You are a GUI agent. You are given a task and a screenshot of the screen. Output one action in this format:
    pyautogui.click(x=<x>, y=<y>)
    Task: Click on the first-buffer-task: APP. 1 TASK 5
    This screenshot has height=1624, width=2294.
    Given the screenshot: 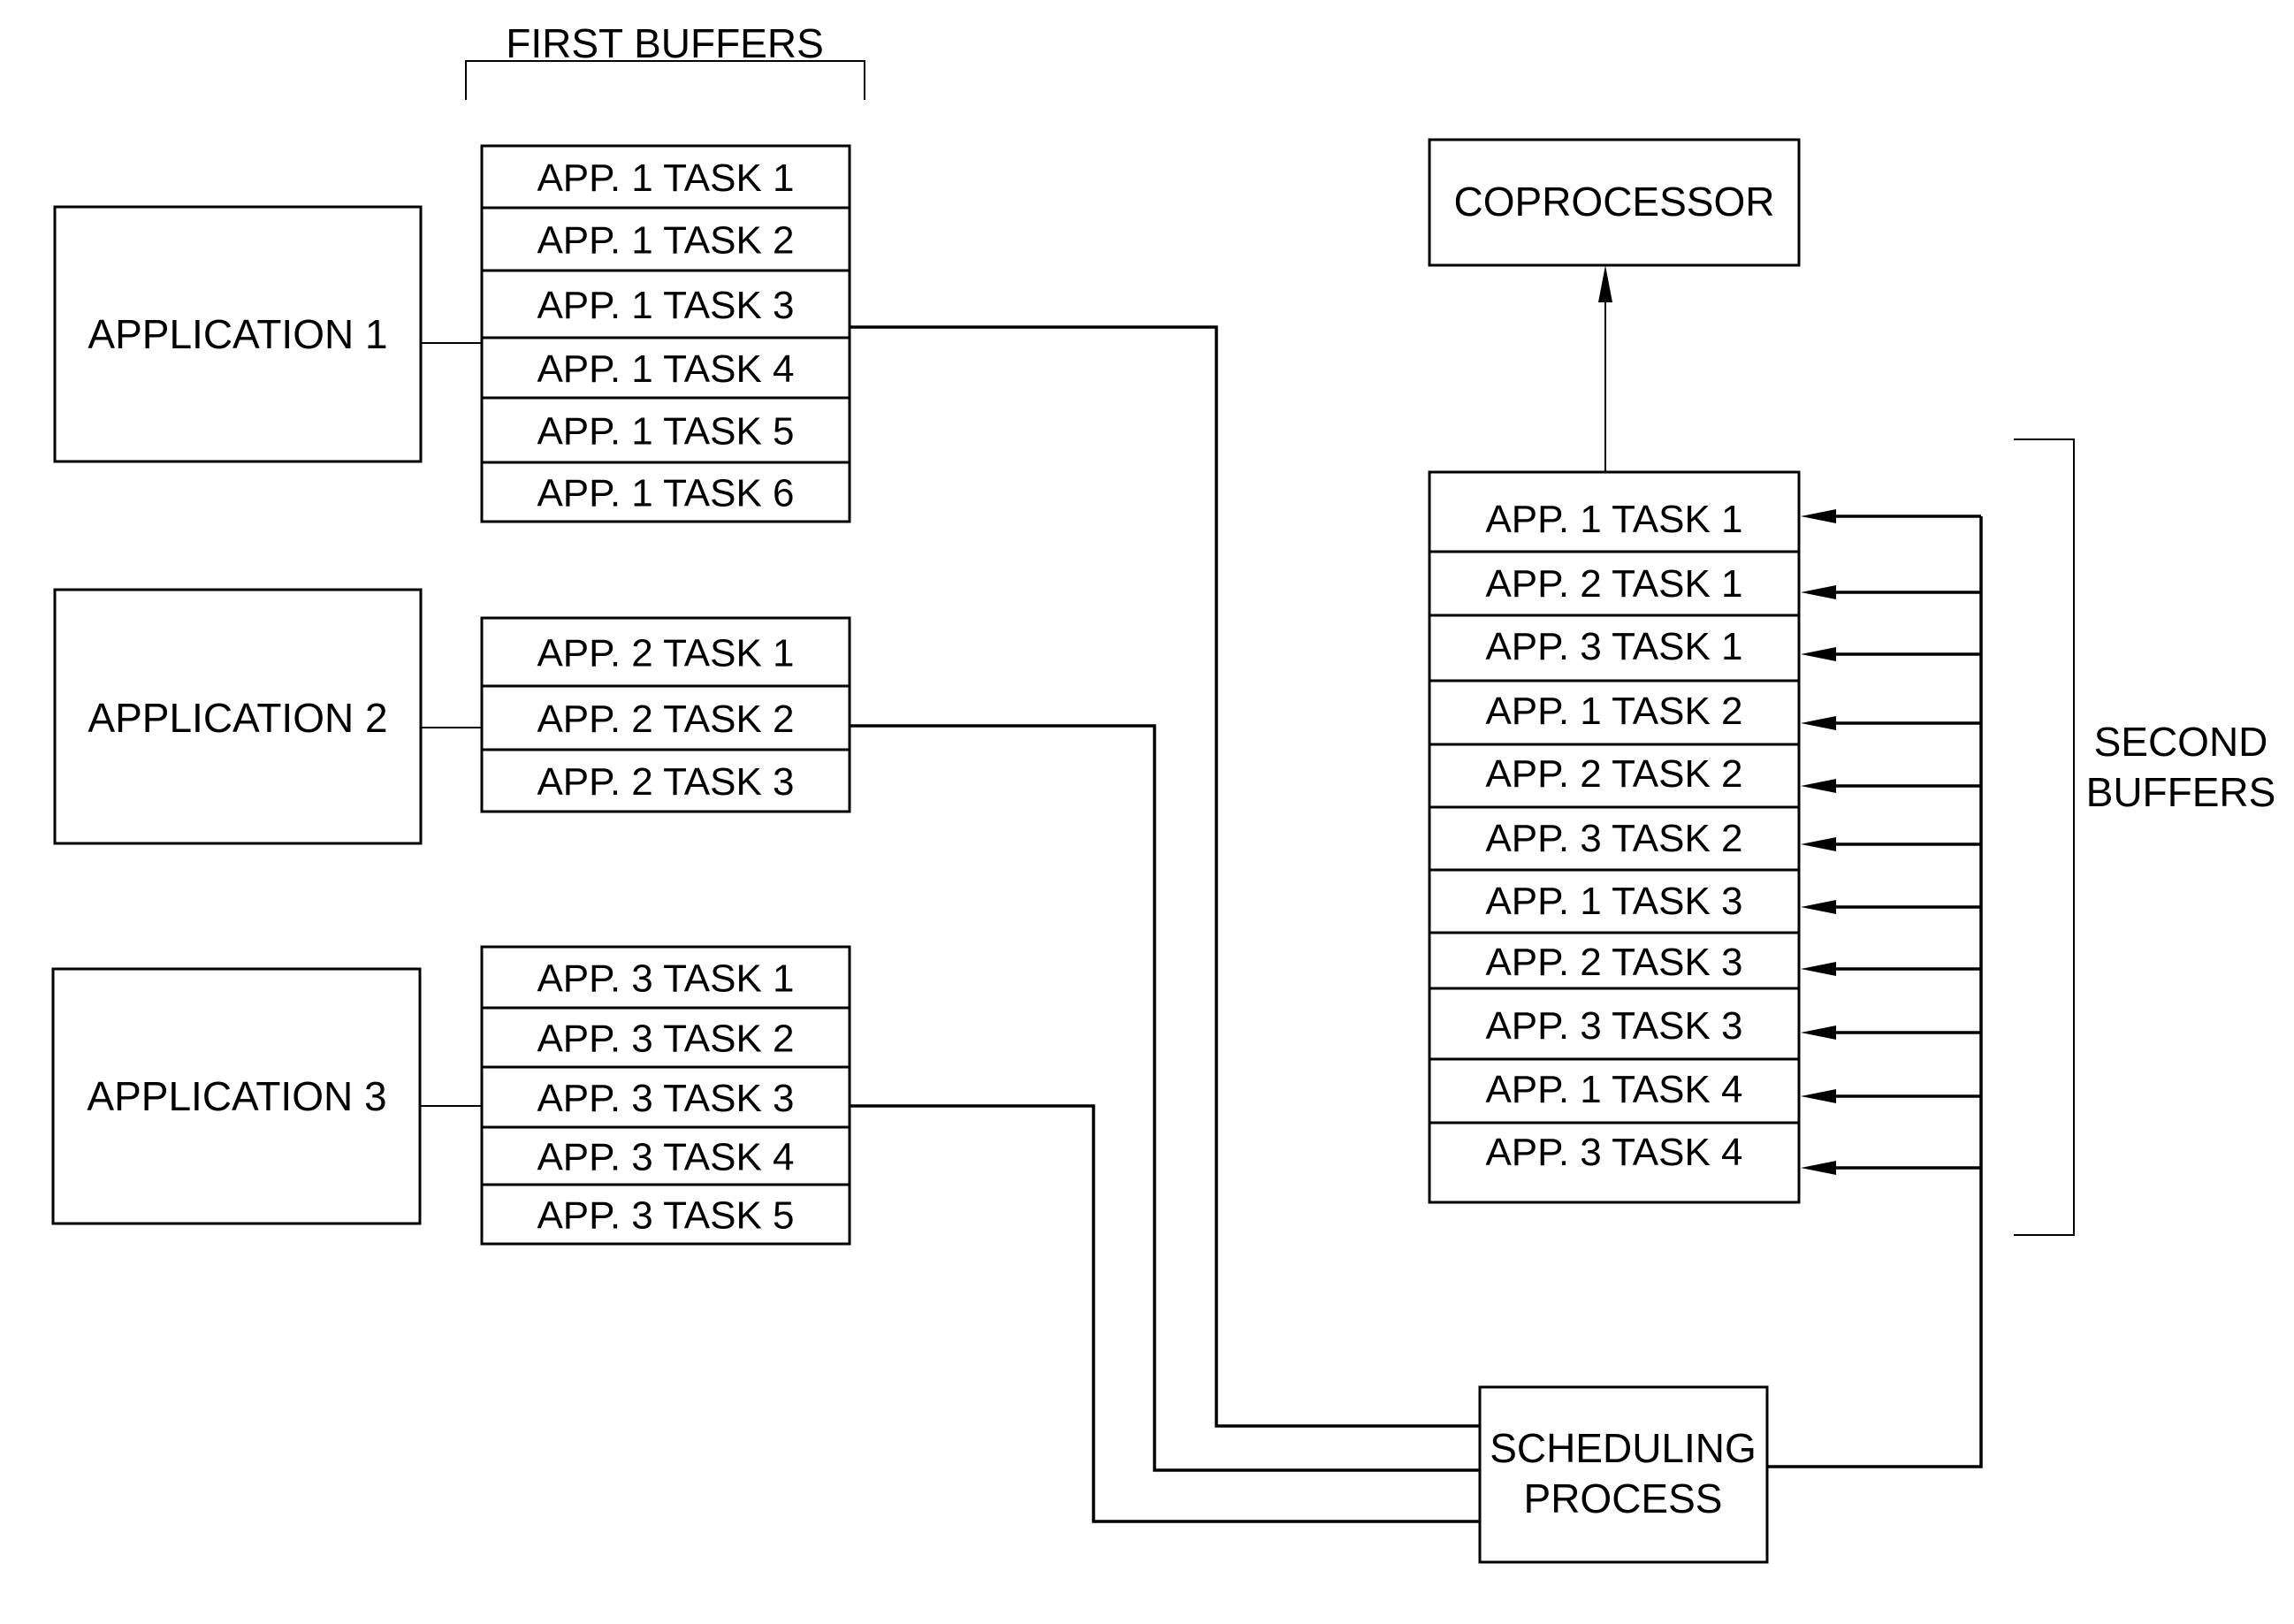 What is the action you would take?
    pyautogui.click(x=665, y=432)
    